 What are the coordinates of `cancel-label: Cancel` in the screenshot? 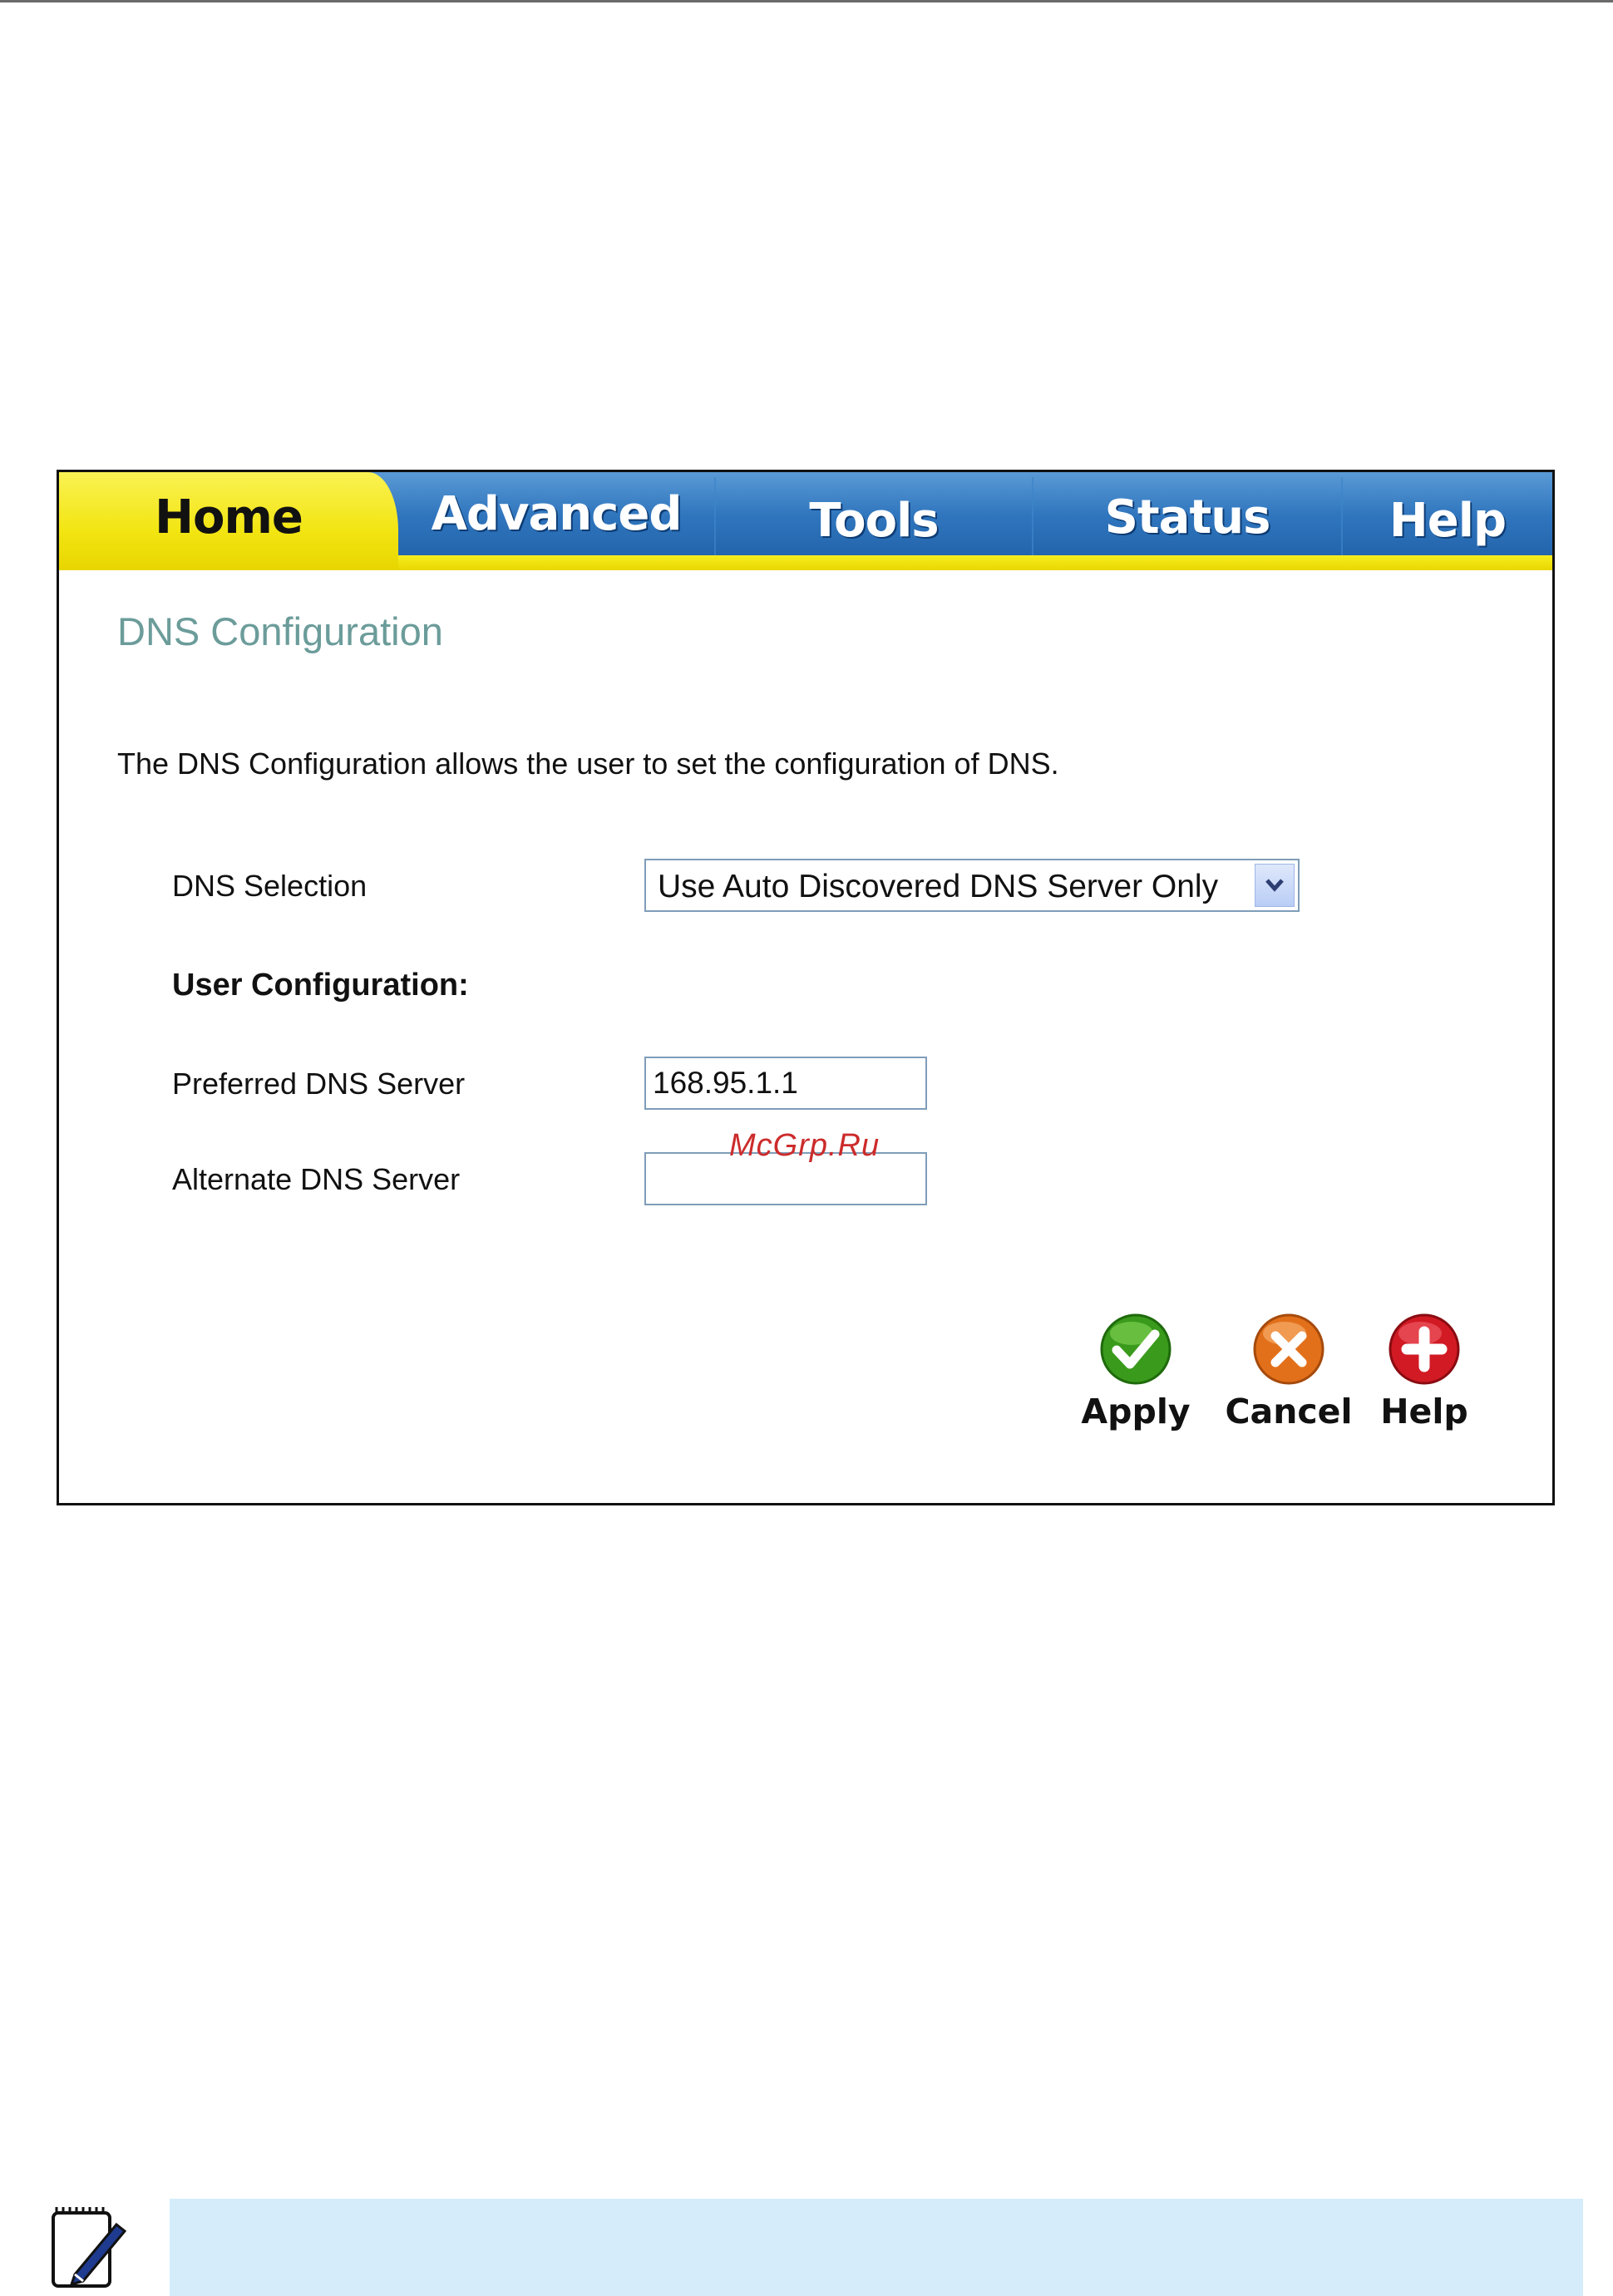 It's located at (1289, 1411).